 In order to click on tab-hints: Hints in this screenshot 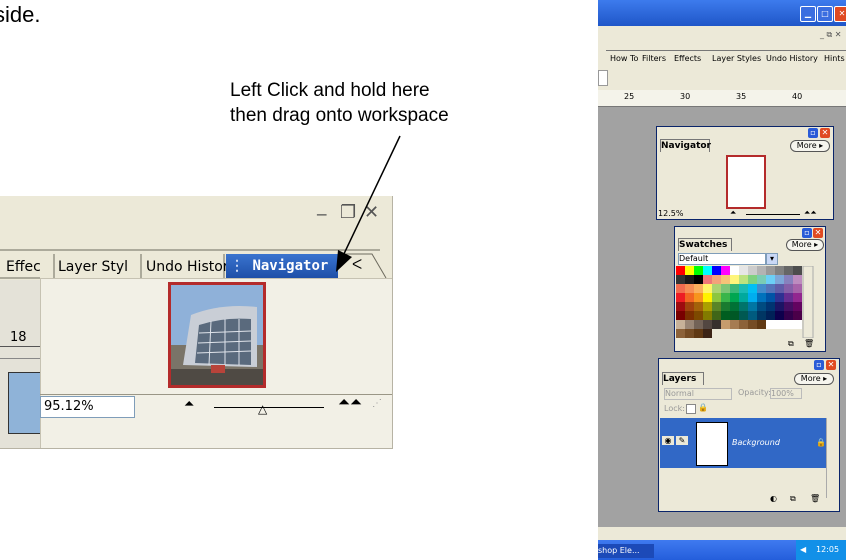, I will do `click(834, 58)`.